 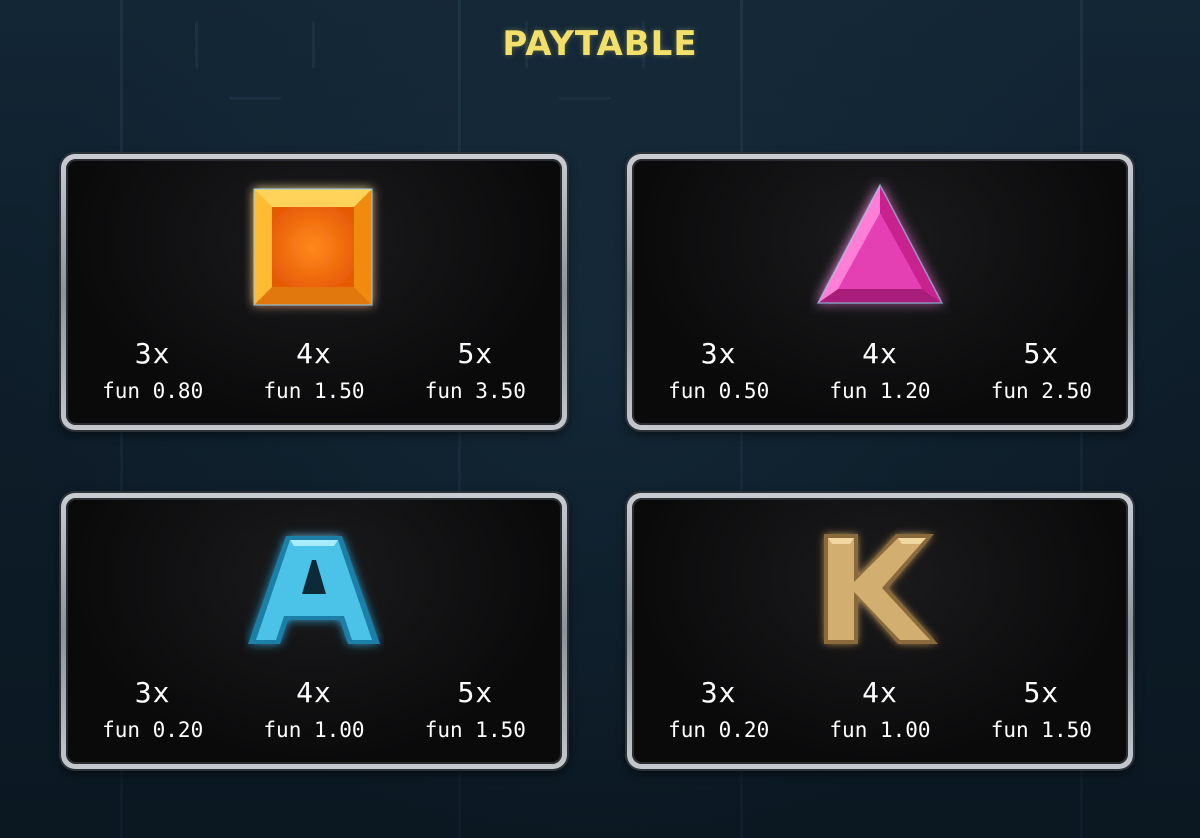 I want to click on payout-row: 3x fun 0.80 4x fun 1.50 5x fun 3.50, so click(x=314, y=372).